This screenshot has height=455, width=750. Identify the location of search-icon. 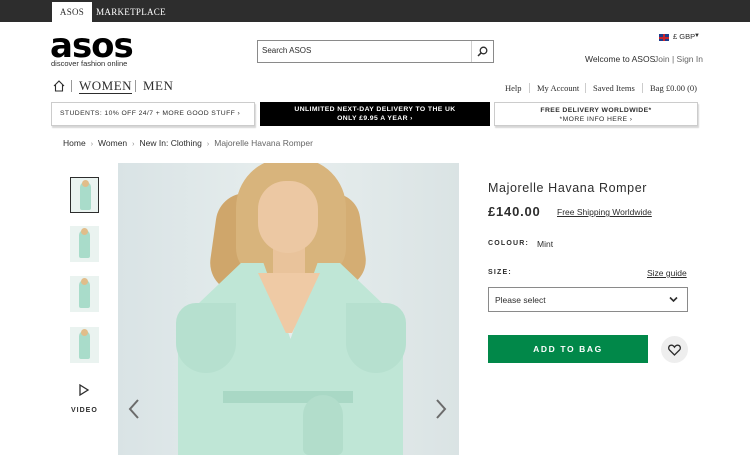
(482, 51).